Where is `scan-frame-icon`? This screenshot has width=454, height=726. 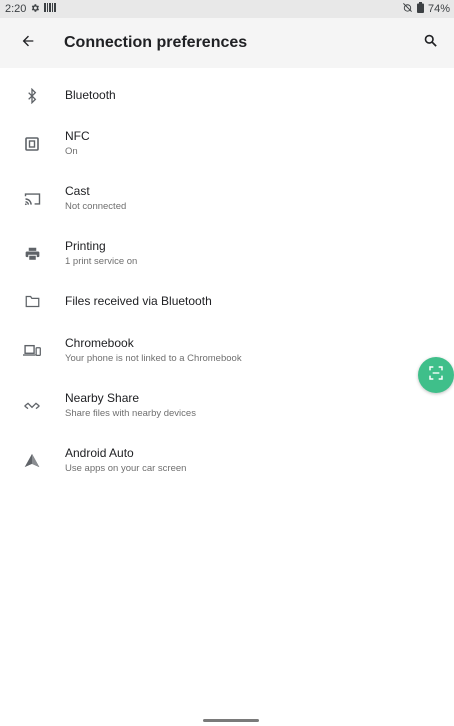
scan-frame-icon is located at coordinates (436, 375).